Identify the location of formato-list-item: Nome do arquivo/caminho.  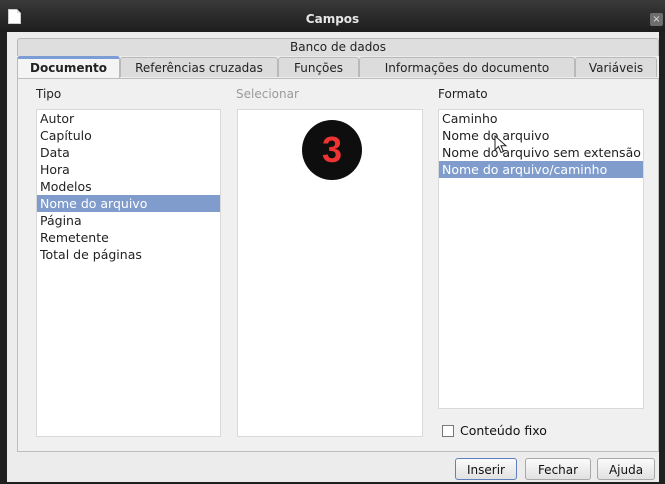
(541, 169).